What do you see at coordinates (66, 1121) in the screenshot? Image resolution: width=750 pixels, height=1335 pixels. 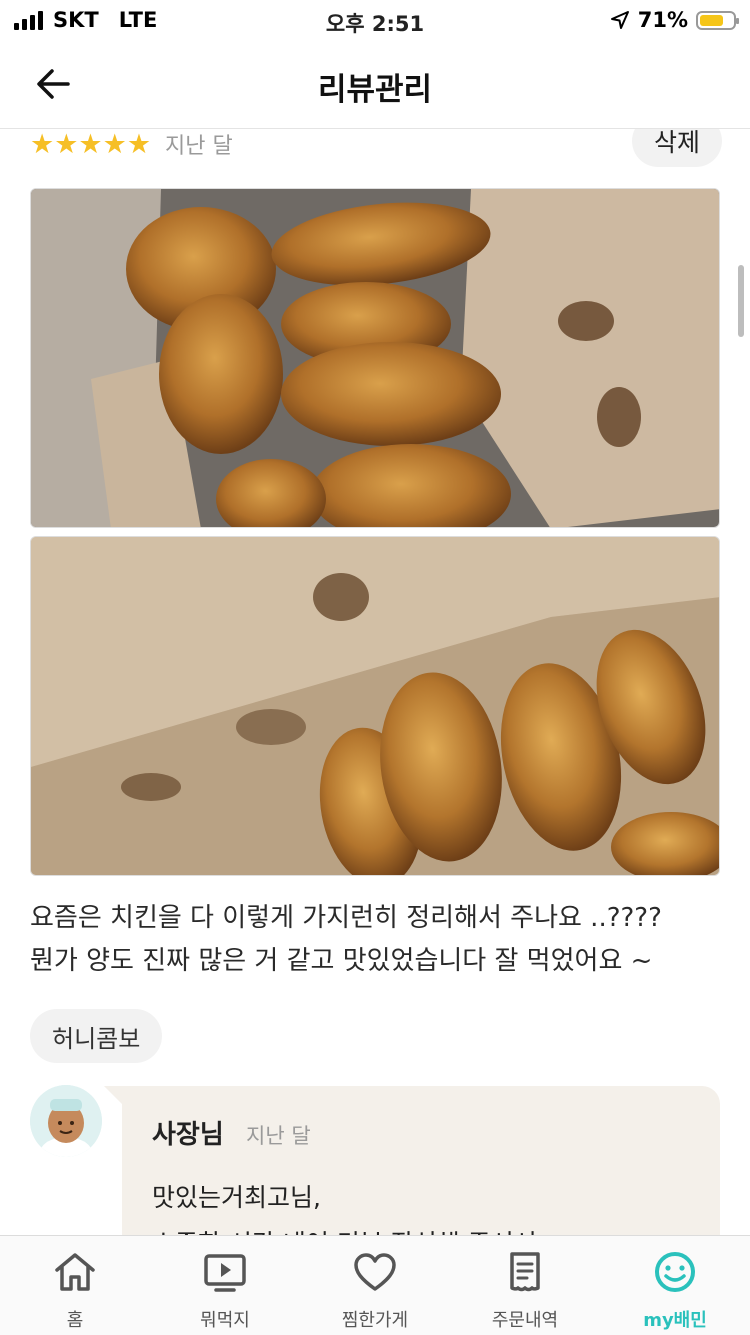 I see `owner-avatar` at bounding box center [66, 1121].